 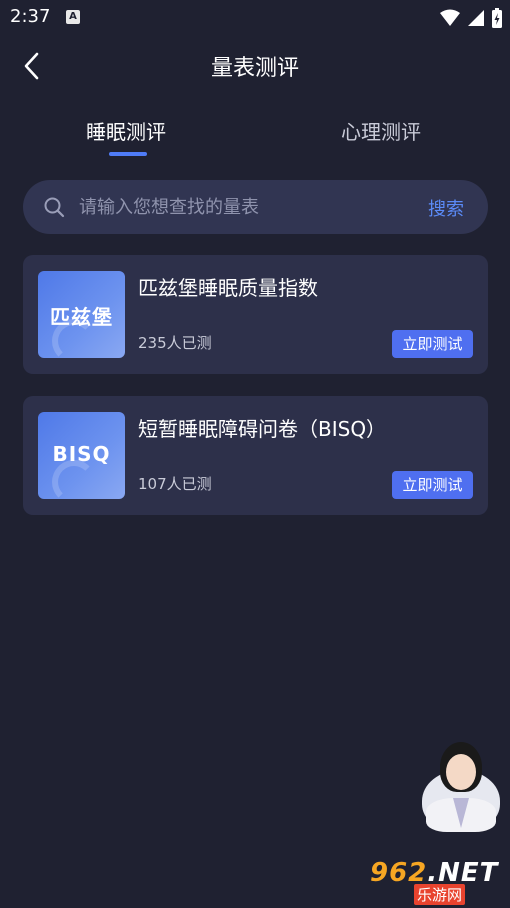 I want to click on tab-bar: 睡眠测评 心理测评, so click(x=255, y=135).